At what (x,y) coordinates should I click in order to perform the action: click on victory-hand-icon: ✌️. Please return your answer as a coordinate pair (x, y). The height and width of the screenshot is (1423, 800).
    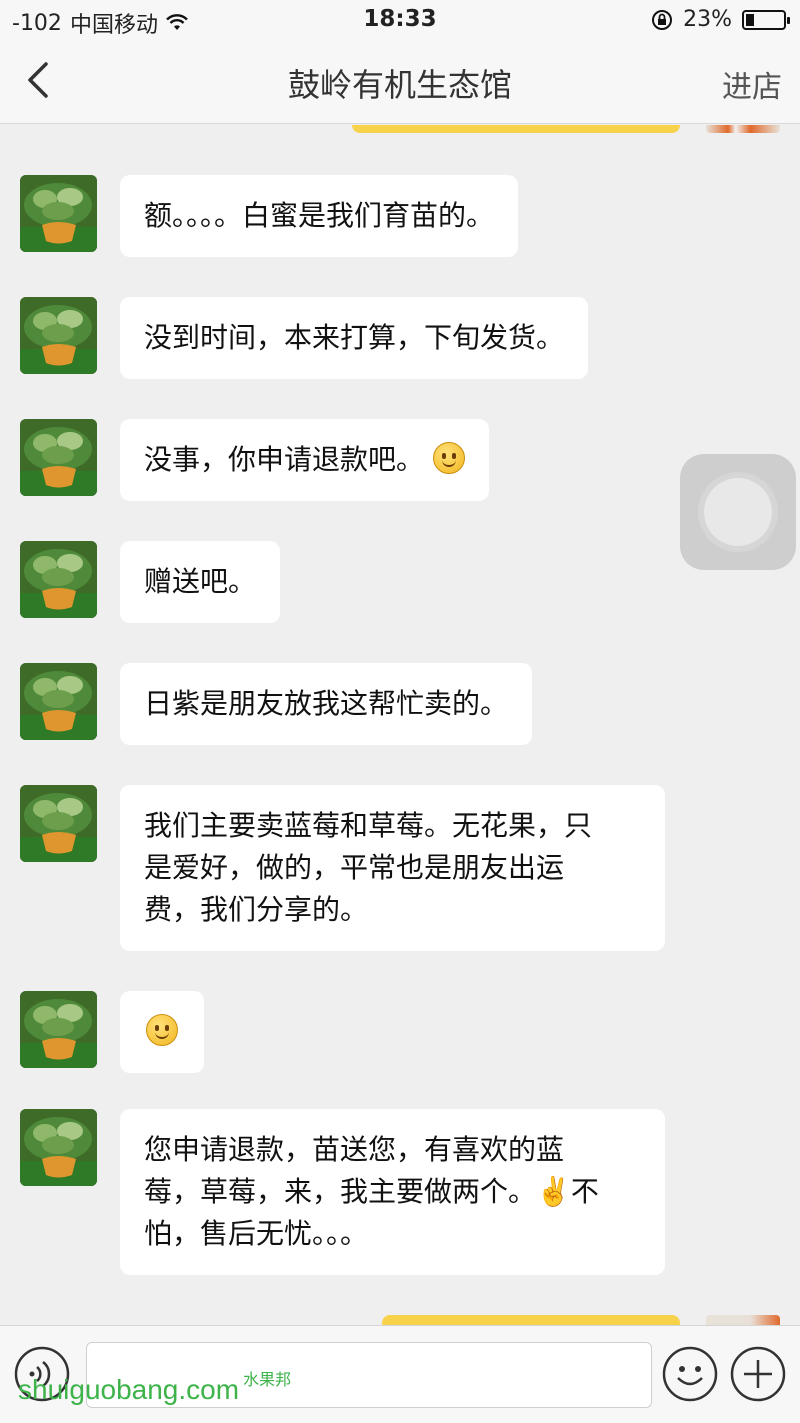
    Looking at the image, I should click on (553, 1191).